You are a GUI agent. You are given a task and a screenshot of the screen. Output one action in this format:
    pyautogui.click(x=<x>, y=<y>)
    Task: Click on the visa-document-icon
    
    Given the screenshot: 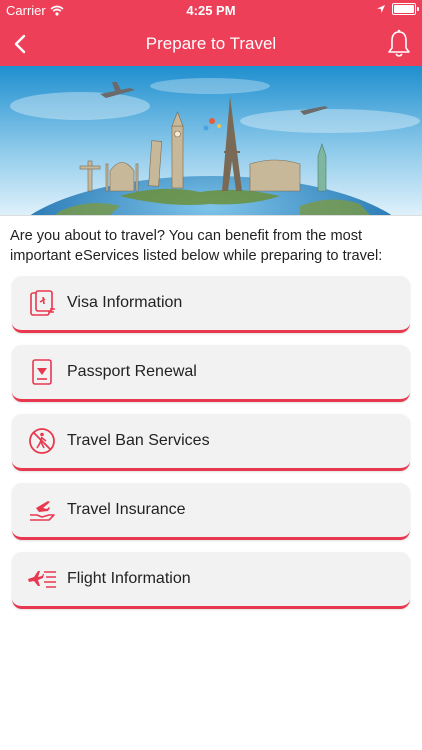 What is the action you would take?
    pyautogui.click(x=42, y=303)
    